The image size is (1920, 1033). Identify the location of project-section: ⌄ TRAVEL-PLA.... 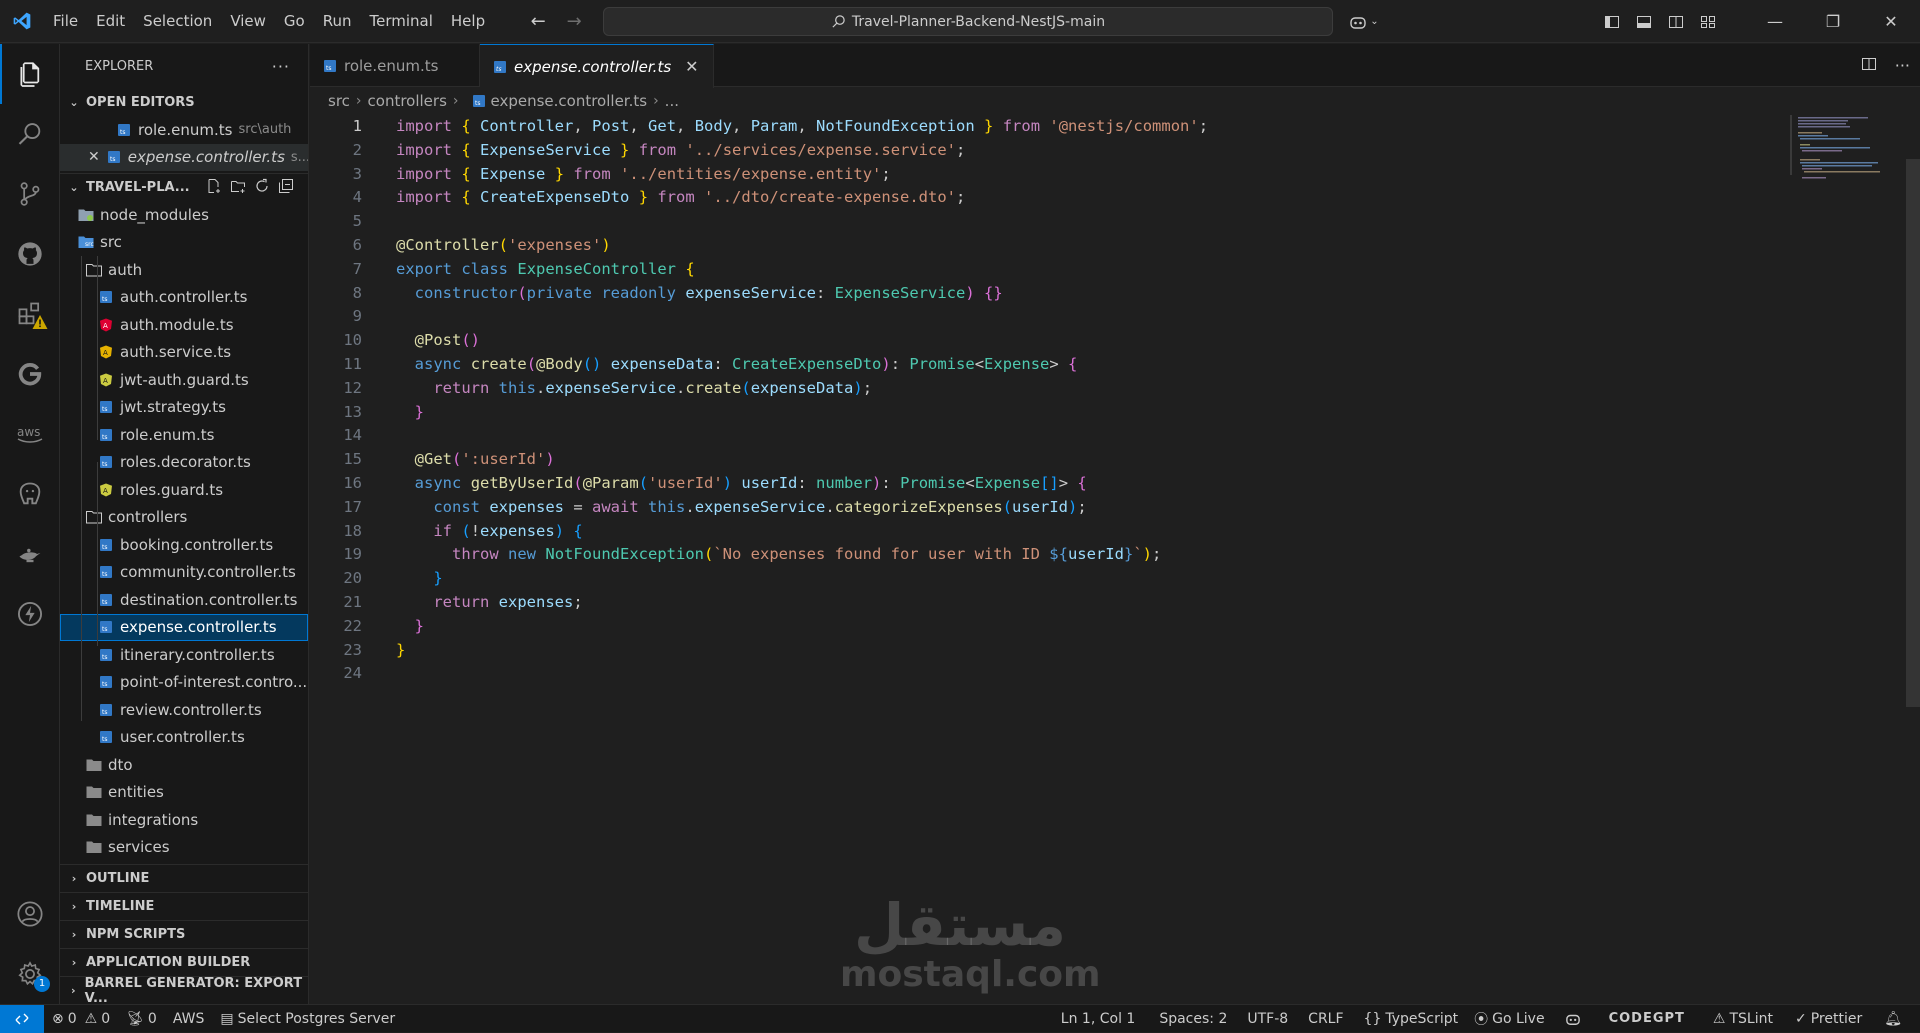
(184, 187).